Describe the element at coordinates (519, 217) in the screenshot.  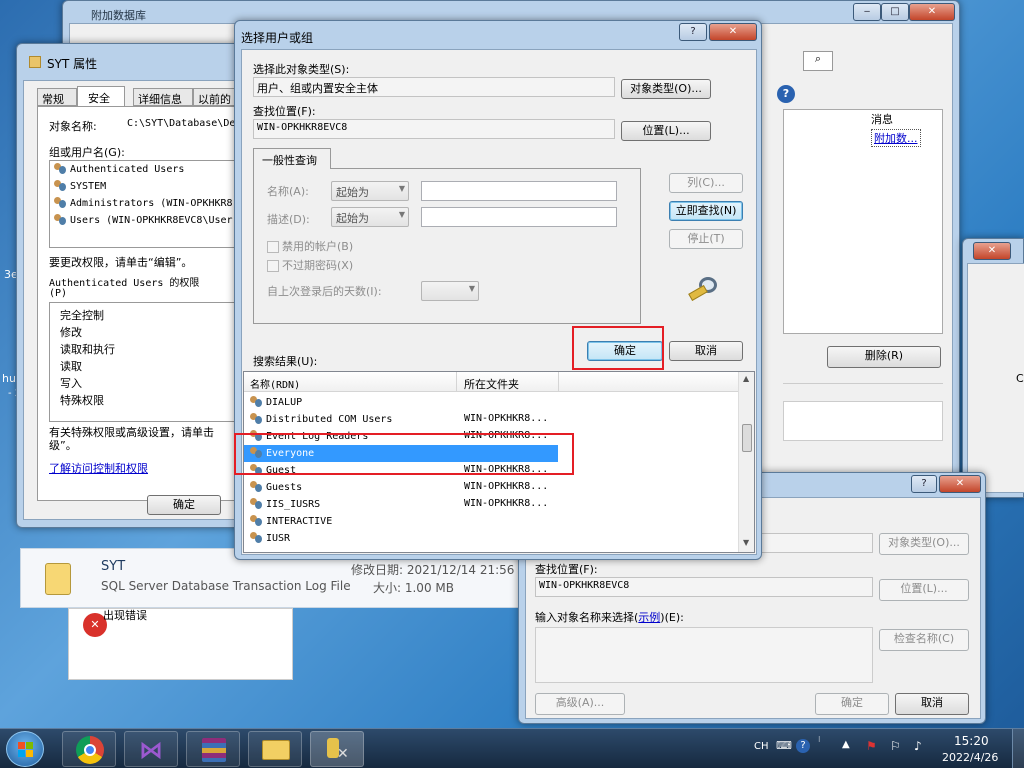
I see `description-input` at that location.